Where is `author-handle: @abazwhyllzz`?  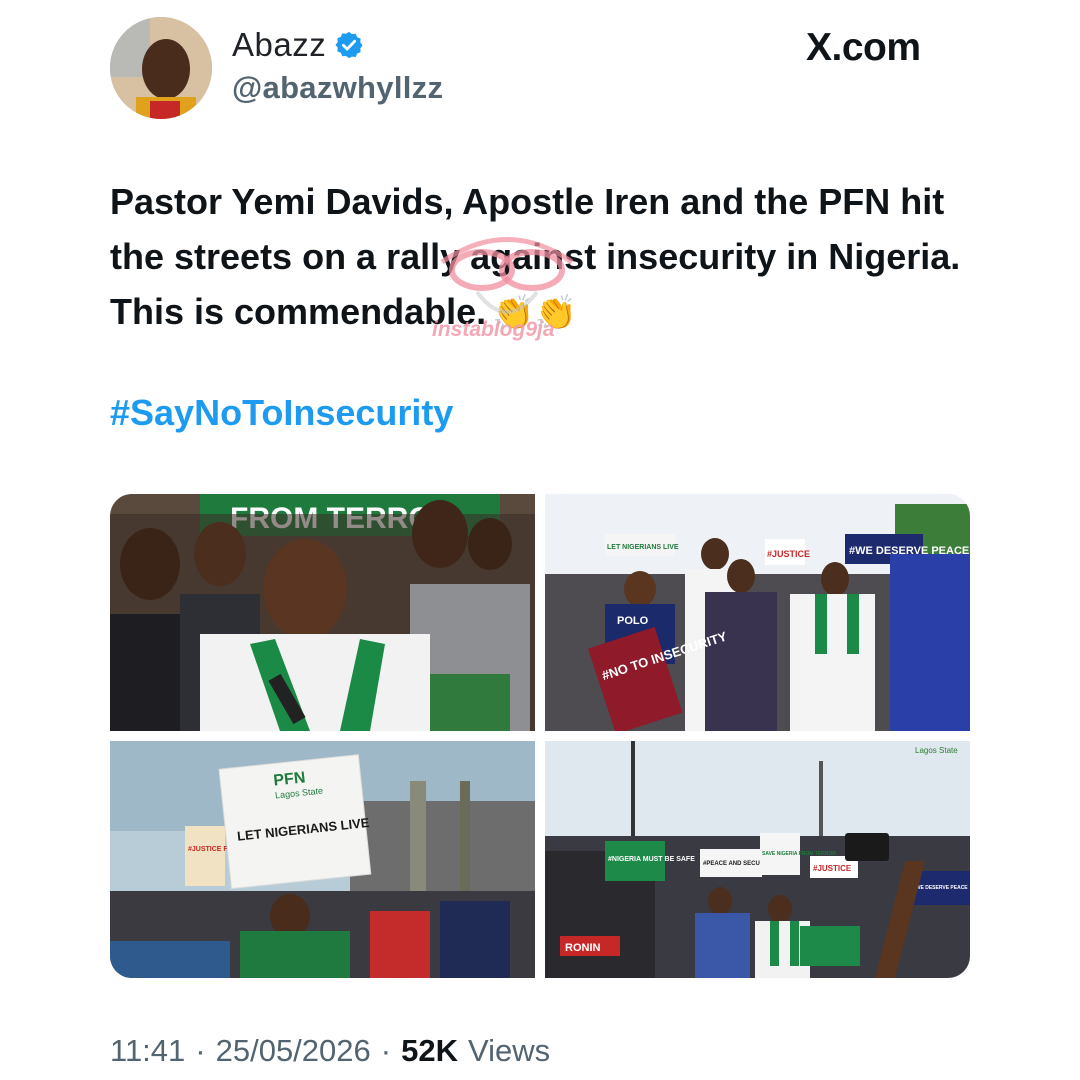
author-handle: @abazwhyllzz is located at coordinates (337, 88).